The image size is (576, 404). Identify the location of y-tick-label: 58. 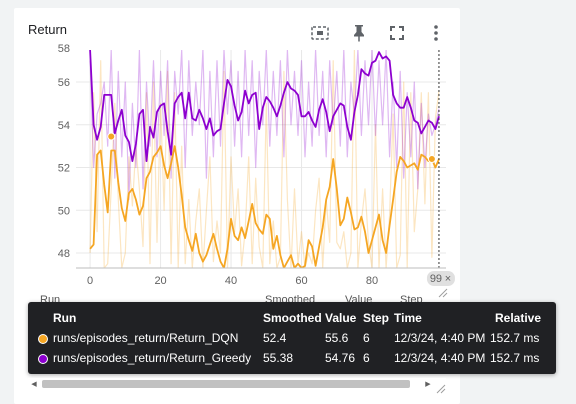
(64, 49).